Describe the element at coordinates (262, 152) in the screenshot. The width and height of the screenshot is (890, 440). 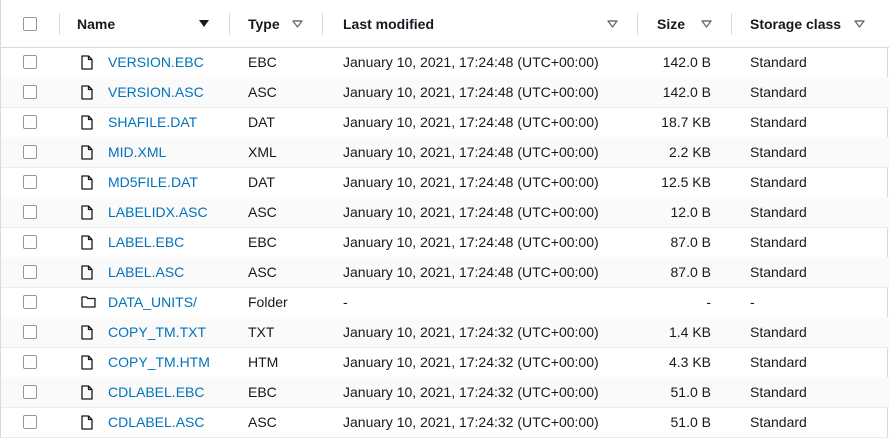
I see `type-cell: XML` at that location.